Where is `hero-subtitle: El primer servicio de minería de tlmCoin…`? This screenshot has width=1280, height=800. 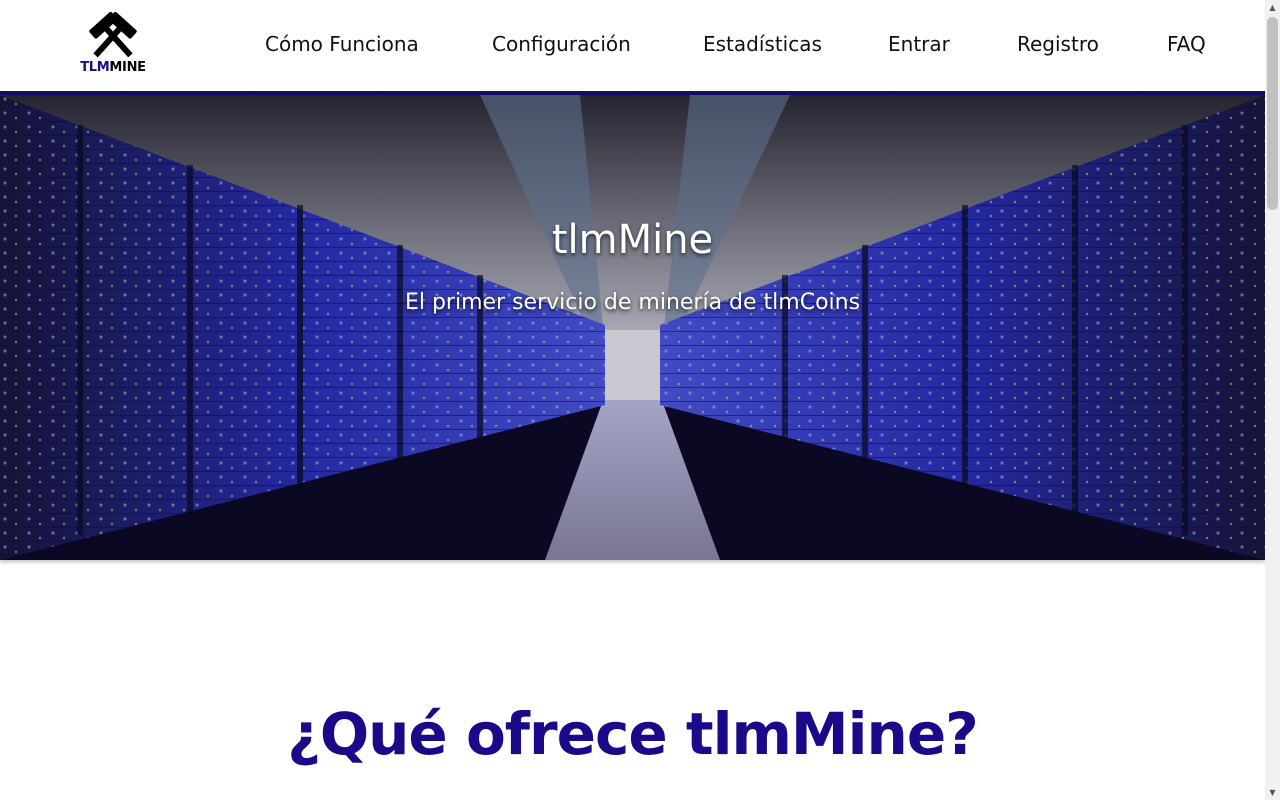
hero-subtitle: El primer servicio de minería de tlmCoin… is located at coordinates (632, 302).